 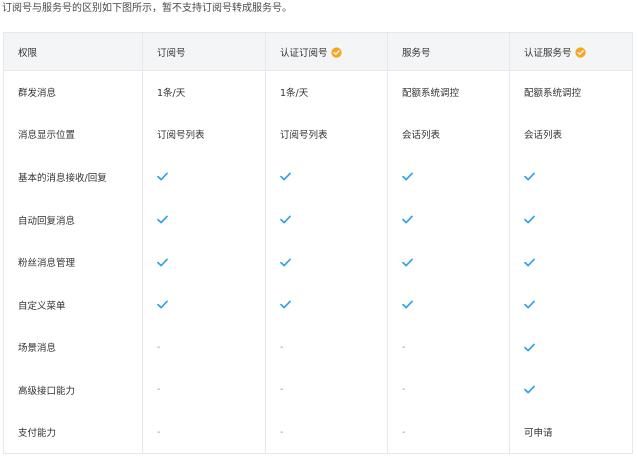 I want to click on feature-name: 消息显示位置, so click(x=73, y=134).